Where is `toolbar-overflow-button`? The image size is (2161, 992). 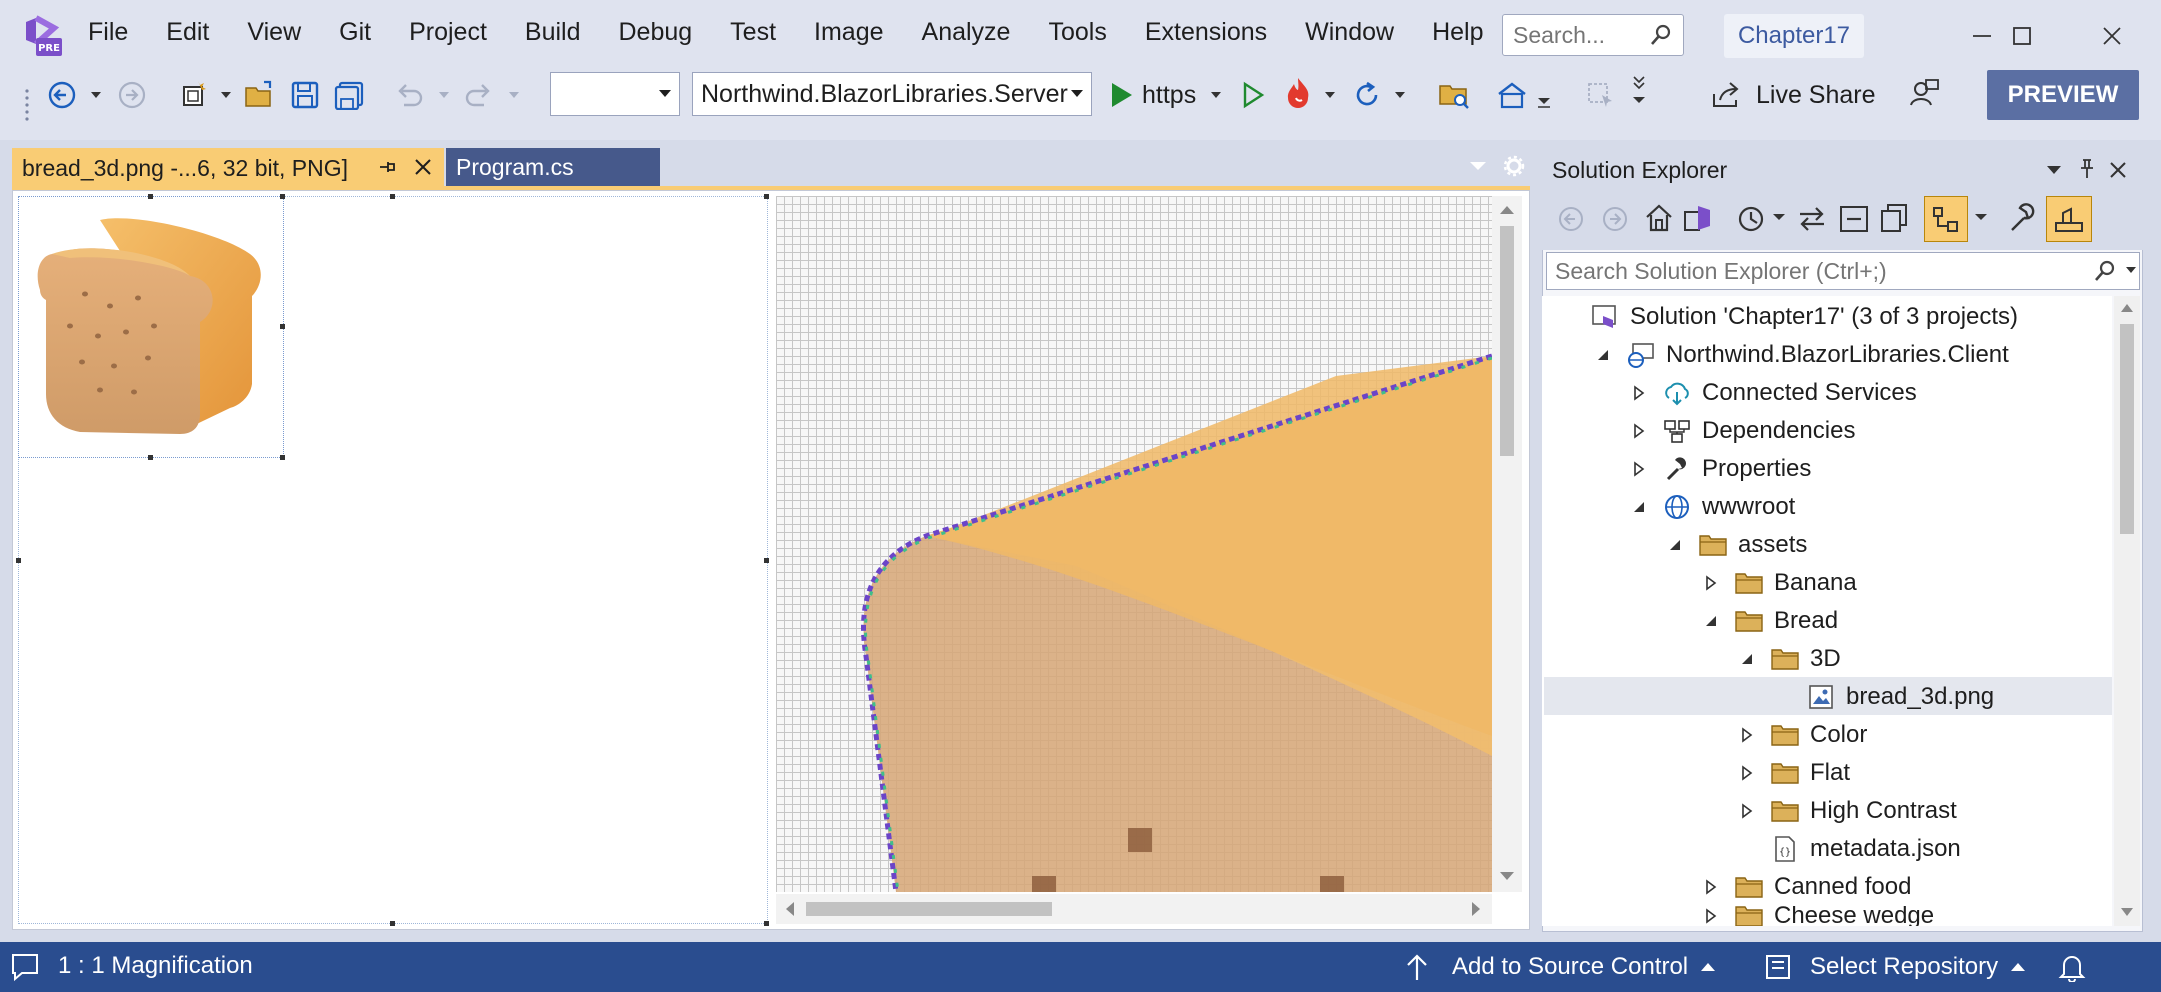
toolbar-overflow-button is located at coordinates (1639, 91).